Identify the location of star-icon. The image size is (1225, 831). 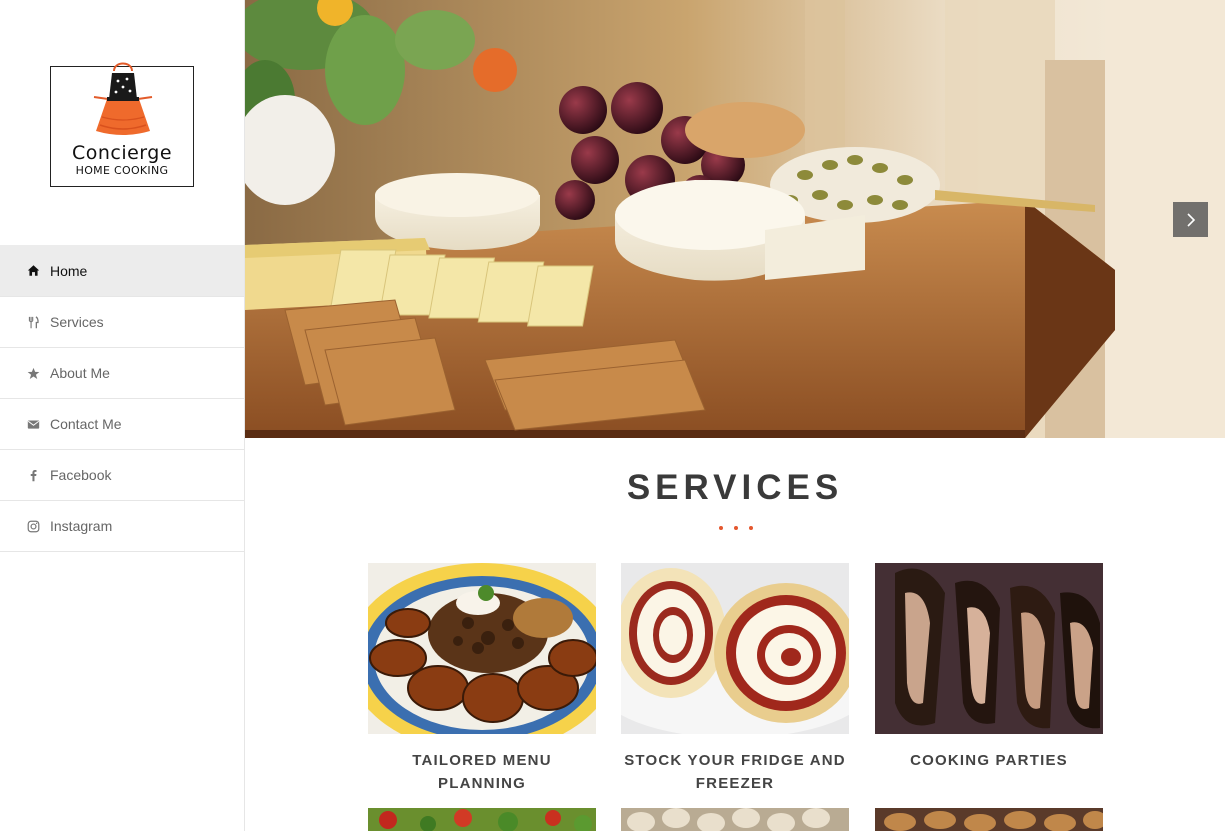
(33, 373).